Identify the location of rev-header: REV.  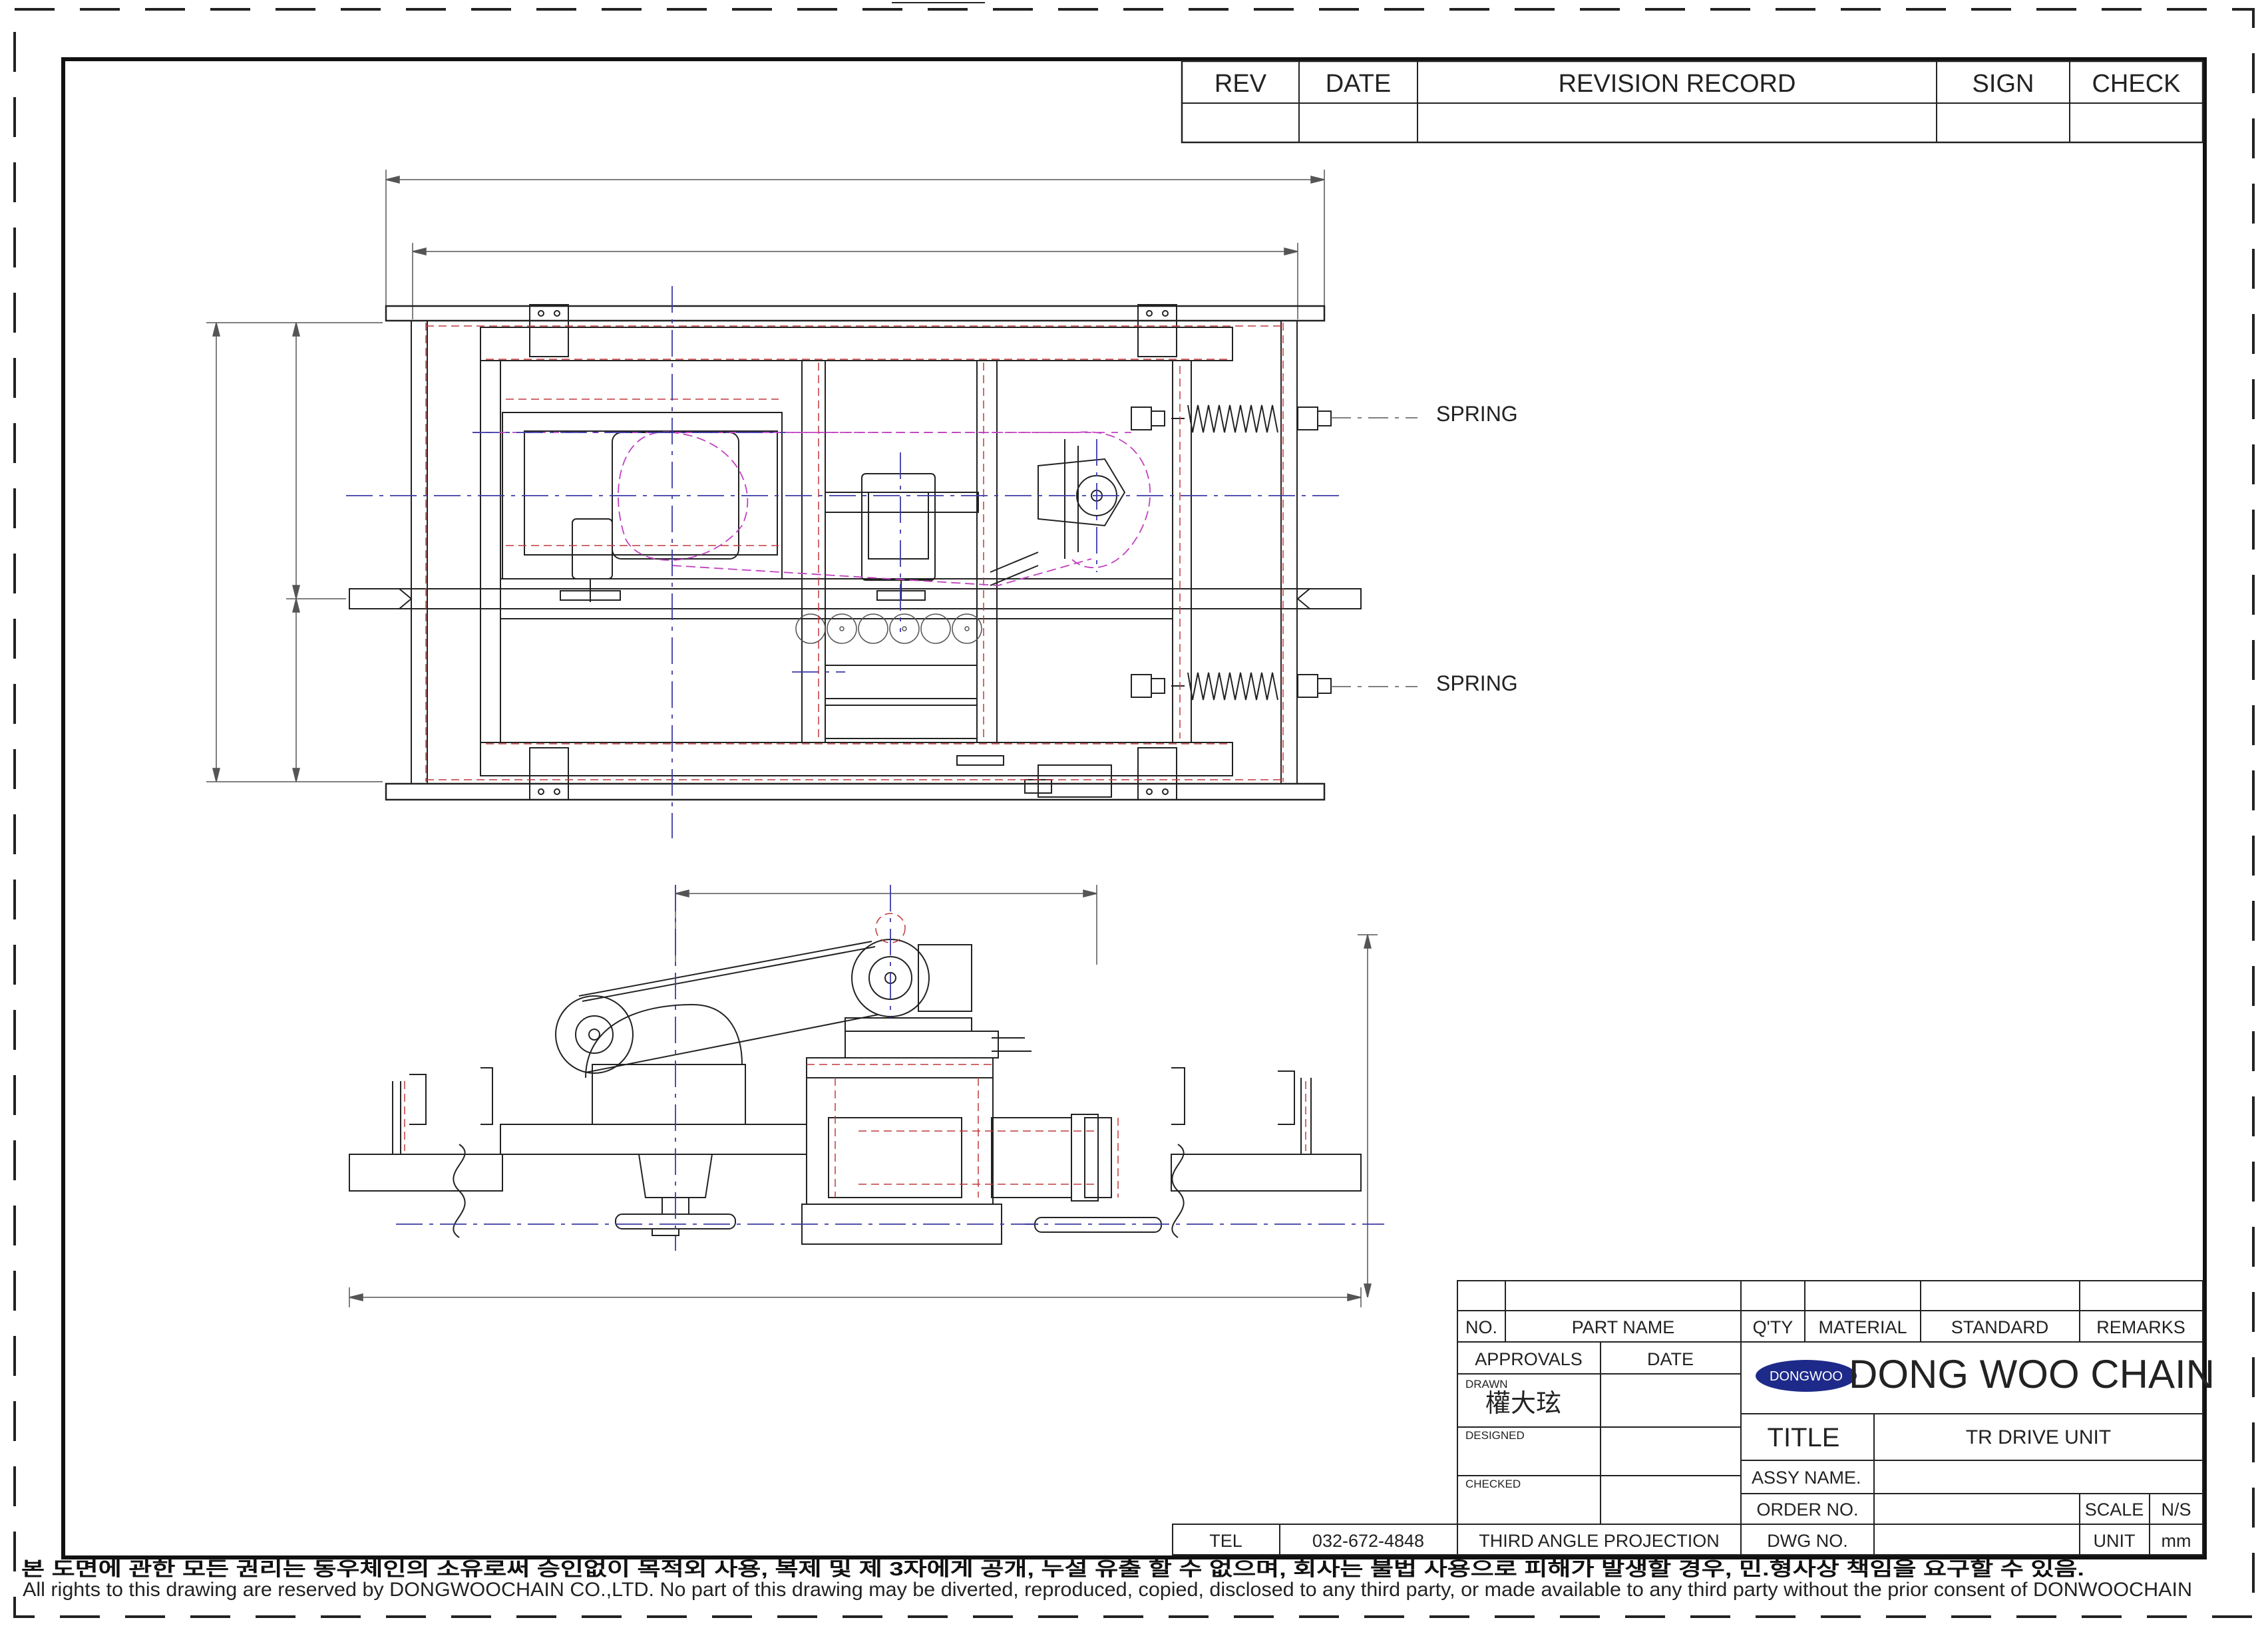
(1241, 84).